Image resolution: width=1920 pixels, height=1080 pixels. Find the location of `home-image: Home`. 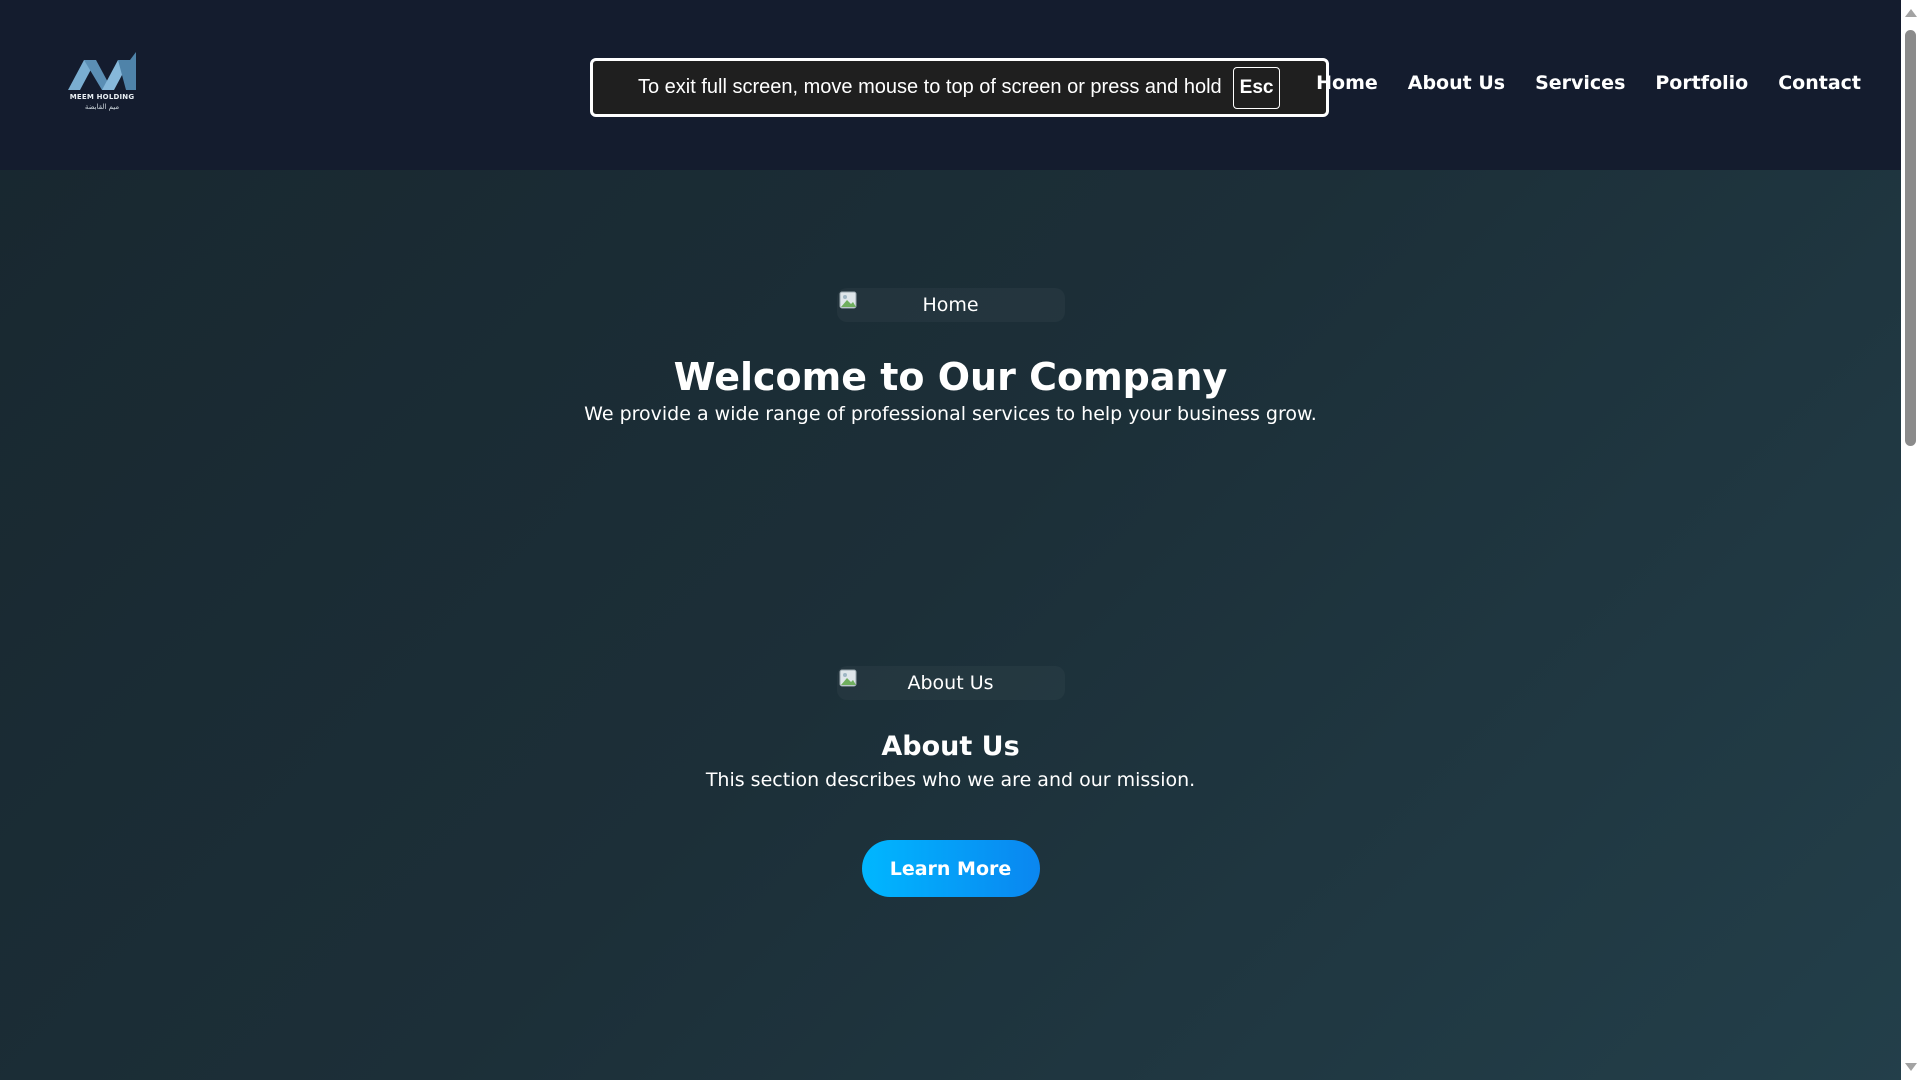

home-image: Home is located at coordinates (951, 305).